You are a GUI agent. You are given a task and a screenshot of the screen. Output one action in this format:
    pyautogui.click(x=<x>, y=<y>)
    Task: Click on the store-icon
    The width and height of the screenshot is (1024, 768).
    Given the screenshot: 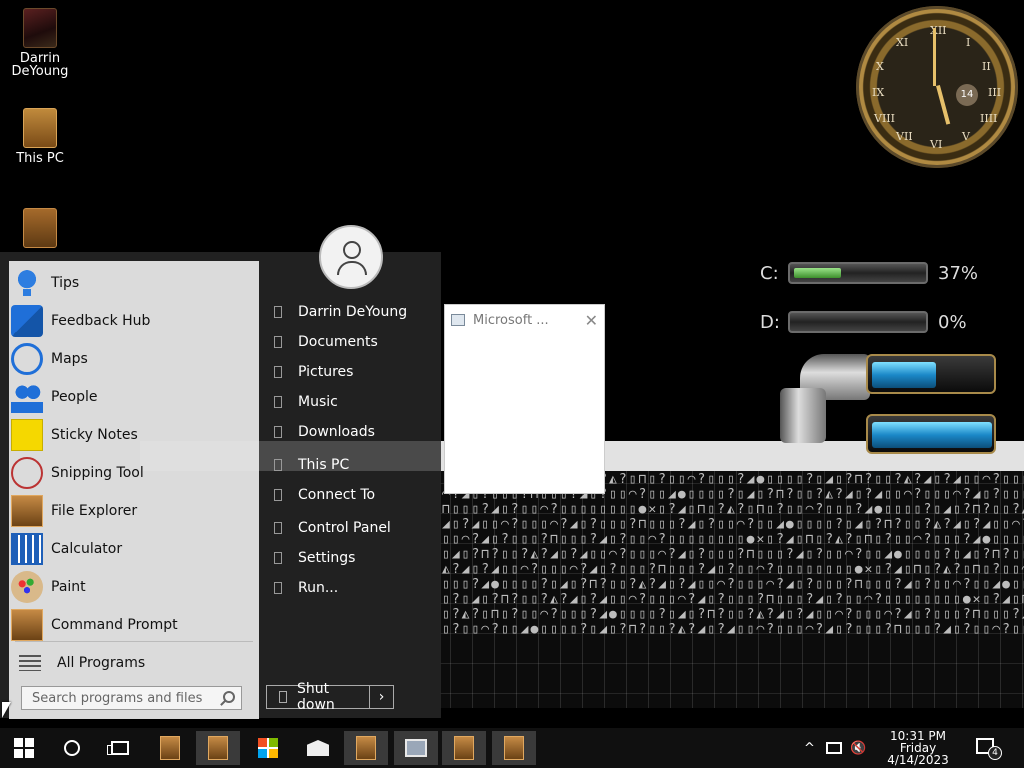 What is the action you would take?
    pyautogui.click(x=268, y=748)
    